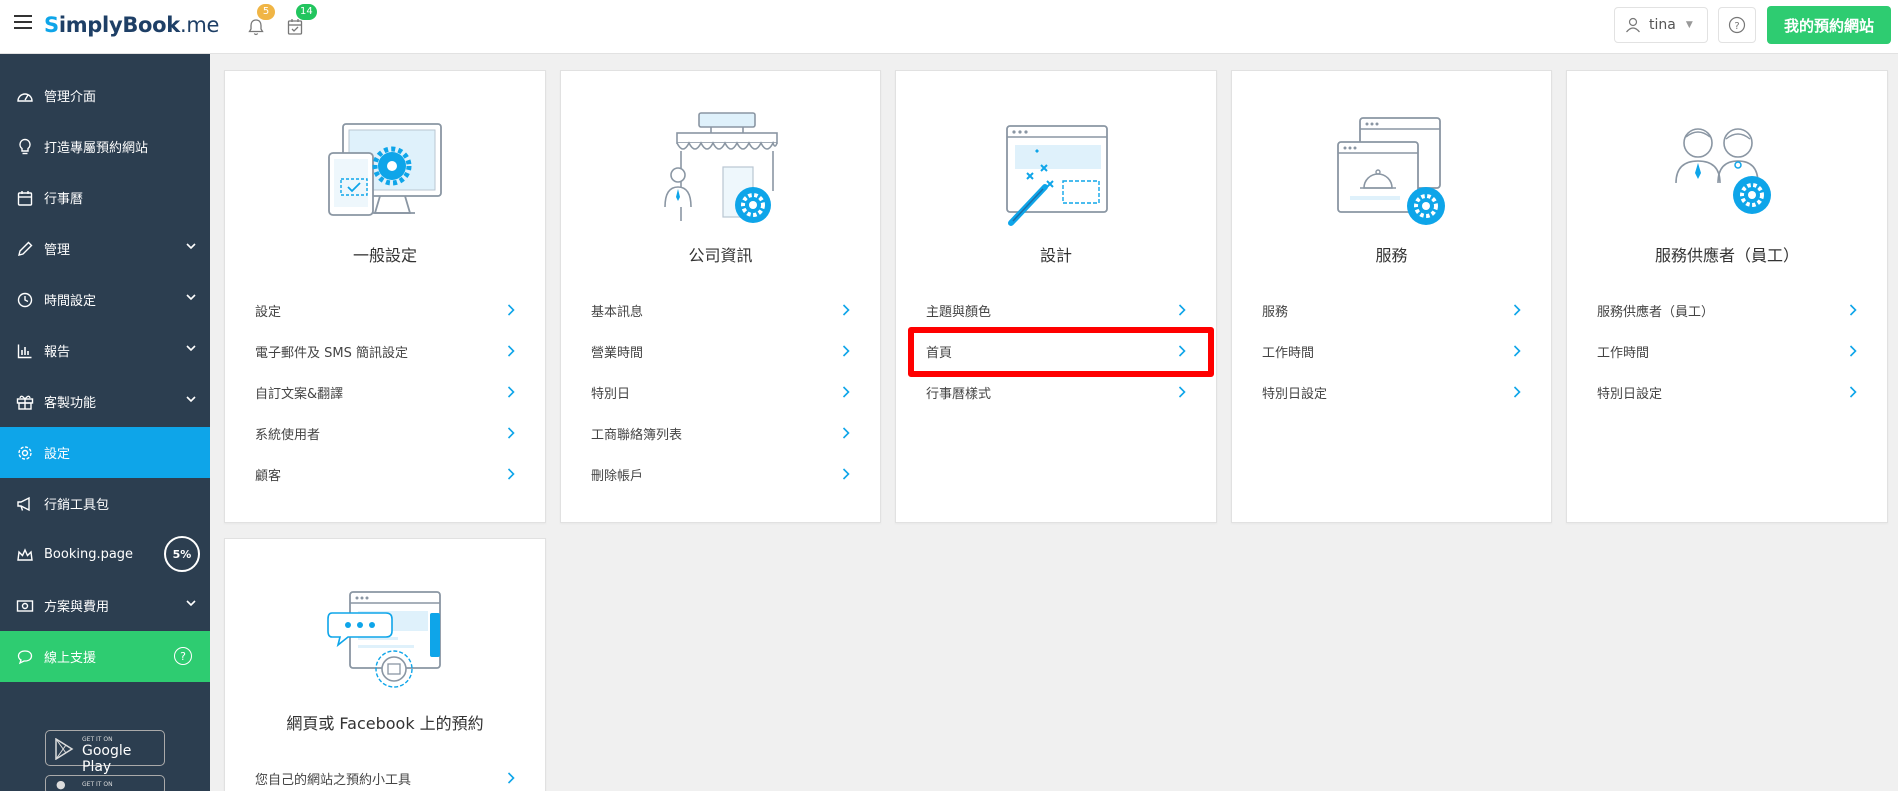  What do you see at coordinates (25, 656) in the screenshot?
I see `chat-icon` at bounding box center [25, 656].